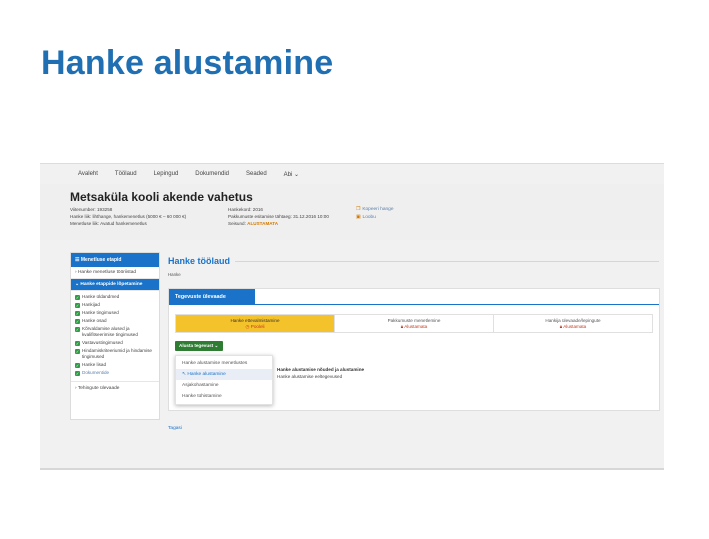 This screenshot has height=539, width=709. What do you see at coordinates (375, 210) in the screenshot?
I see `copy-procurement-link: ❐ Kopeeri hange` at bounding box center [375, 210].